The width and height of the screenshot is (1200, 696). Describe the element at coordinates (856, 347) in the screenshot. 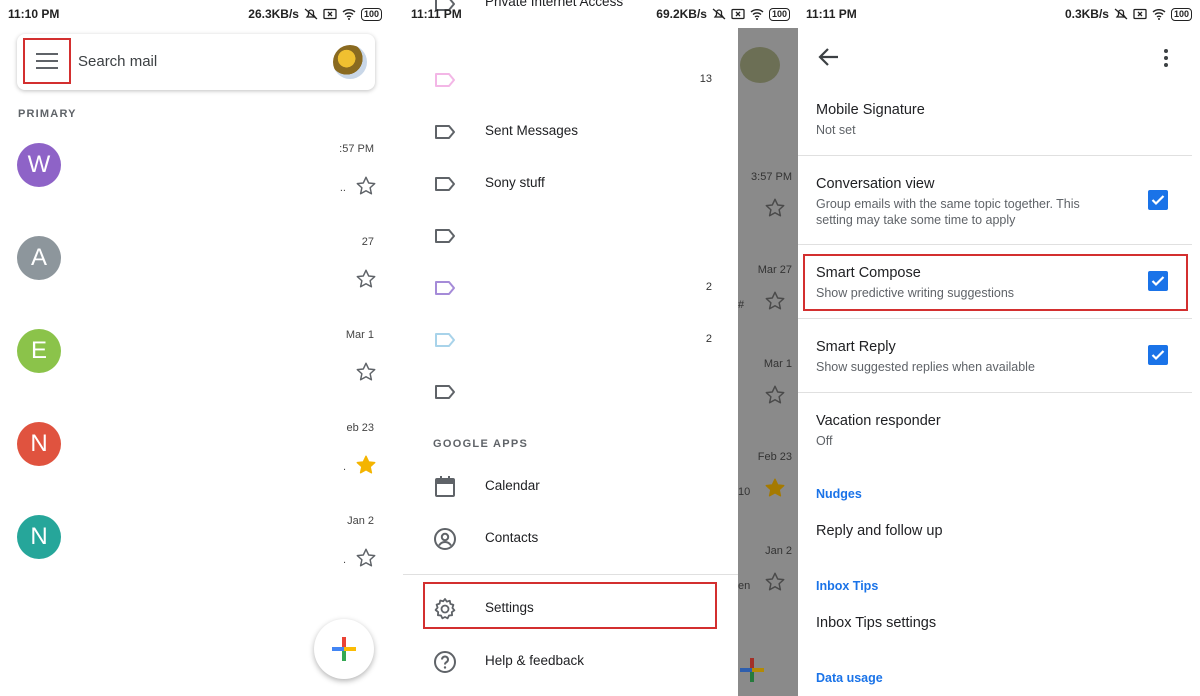

I see `setting-title: Smart Reply` at that location.